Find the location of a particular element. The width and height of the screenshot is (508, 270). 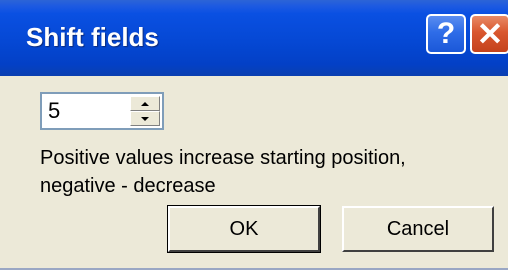

arrow-up-icon is located at coordinates (145, 103).